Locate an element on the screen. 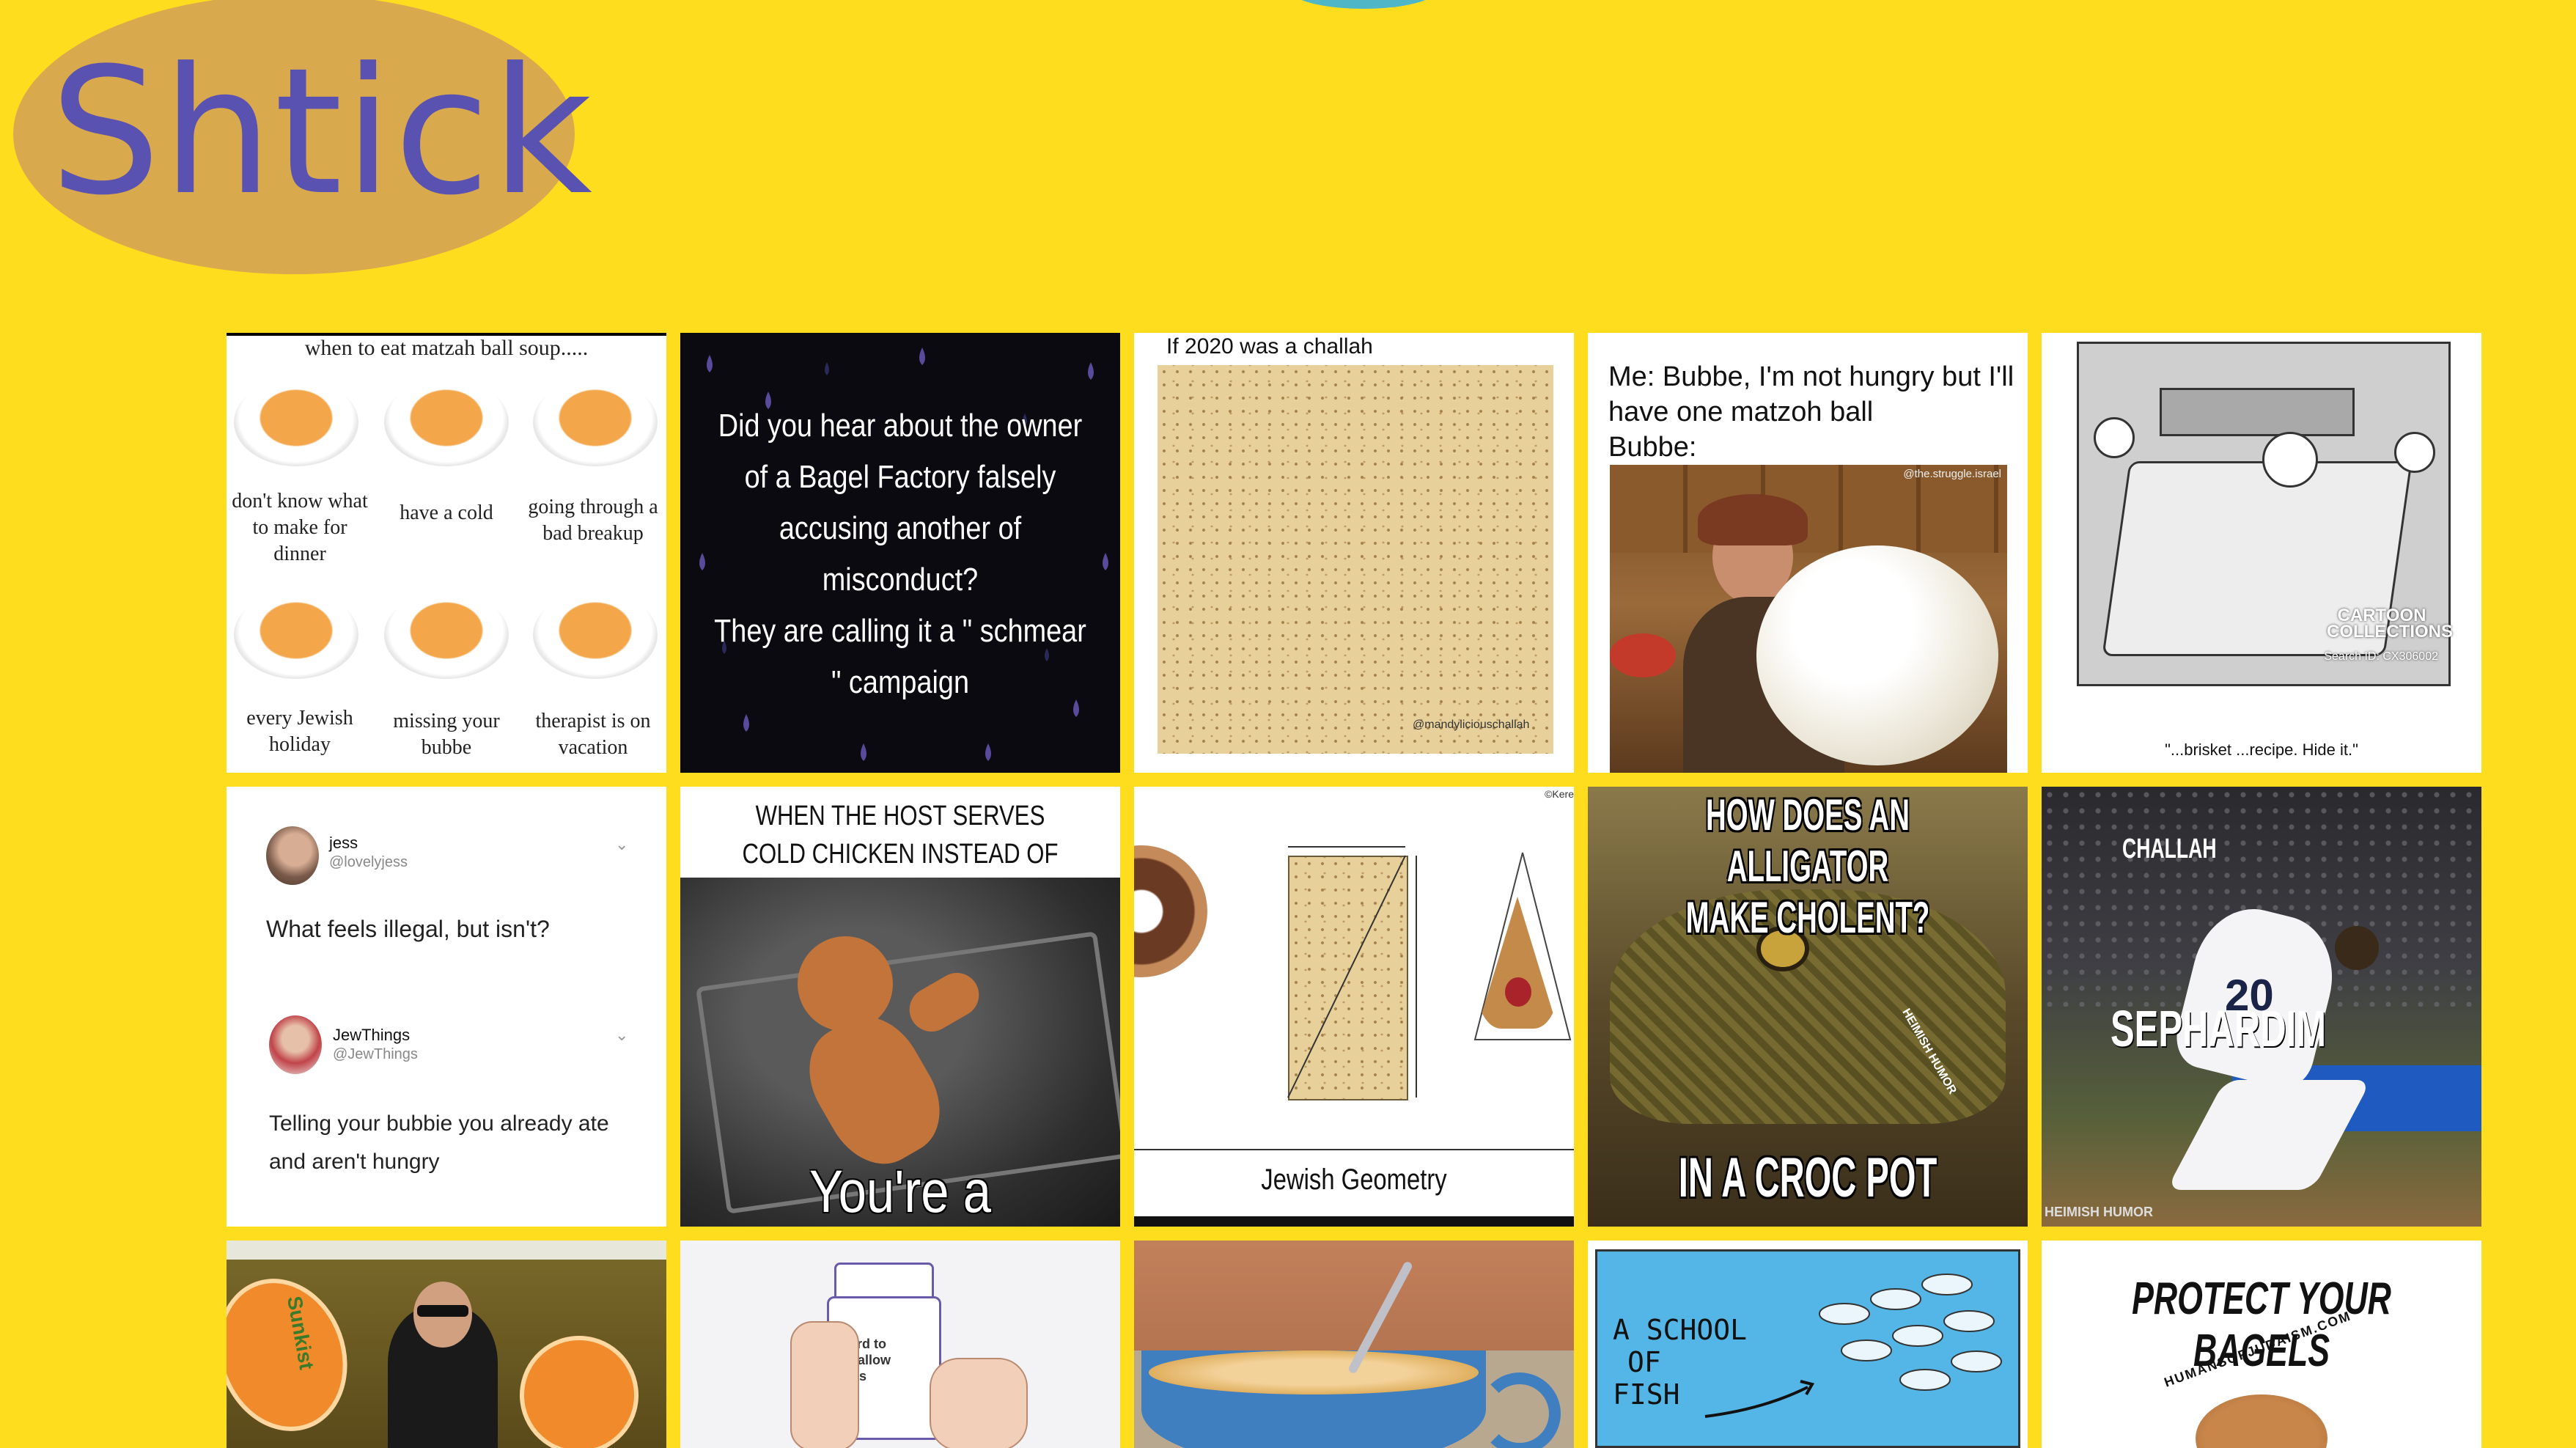  old-man is located at coordinates (2290, 460).